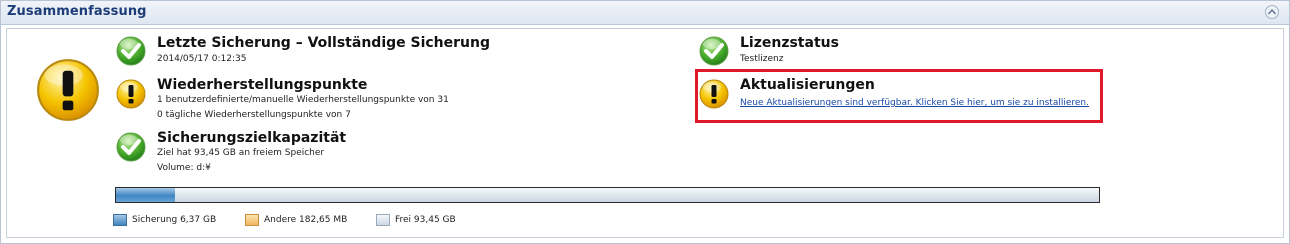 The image size is (1290, 244). What do you see at coordinates (77, 11) in the screenshot?
I see `panel-title: Zusammenfassung` at bounding box center [77, 11].